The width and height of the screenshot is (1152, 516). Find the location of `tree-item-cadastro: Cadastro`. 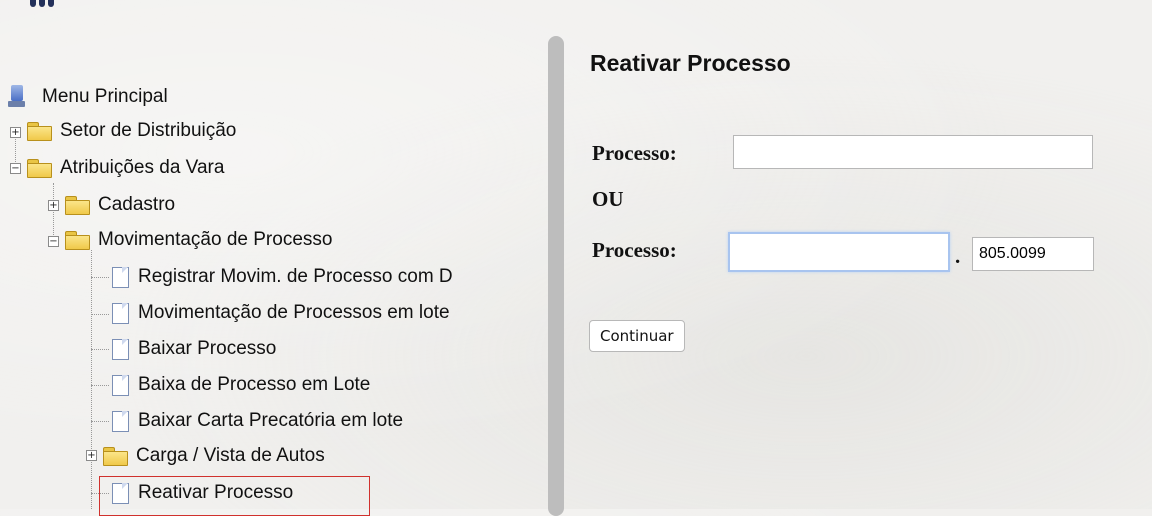

tree-item-cadastro: Cadastro is located at coordinates (119, 205).